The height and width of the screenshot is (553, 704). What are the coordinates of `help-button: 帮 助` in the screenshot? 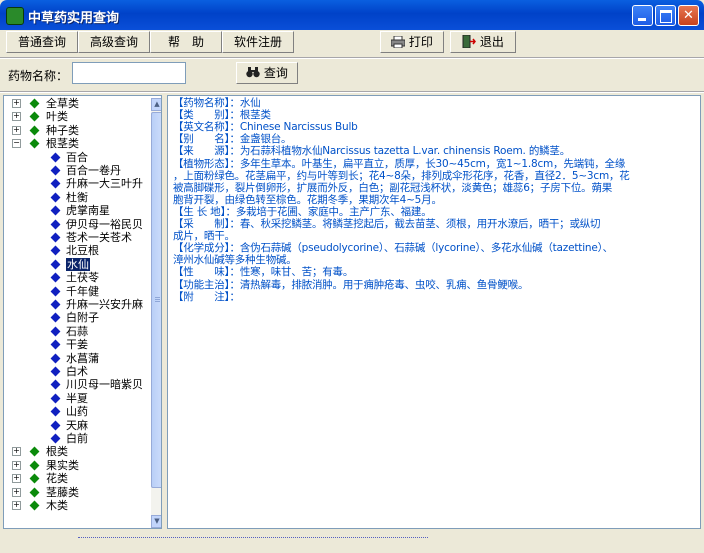 It's located at (186, 42).